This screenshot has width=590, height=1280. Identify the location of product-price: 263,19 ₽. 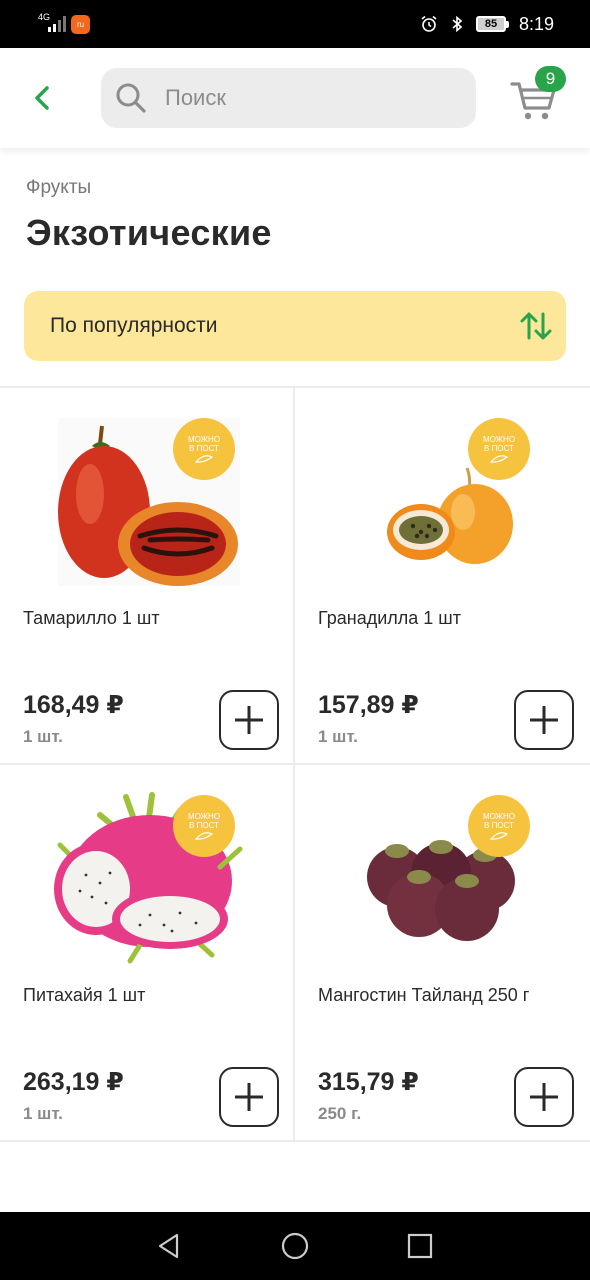
(73, 1082).